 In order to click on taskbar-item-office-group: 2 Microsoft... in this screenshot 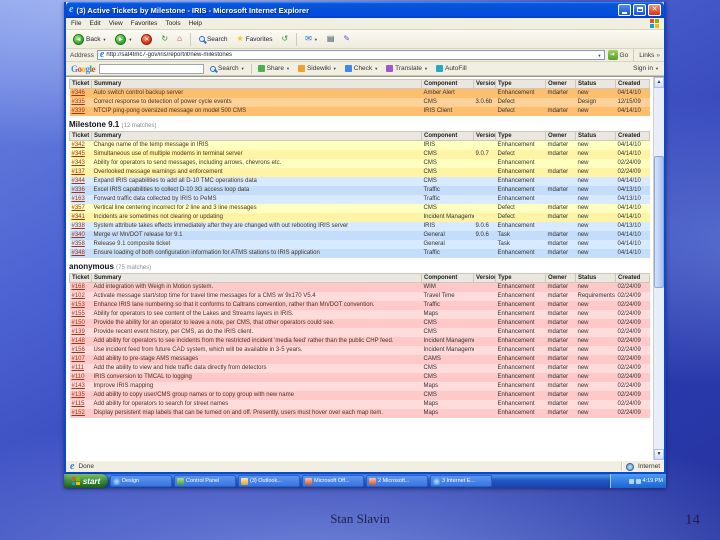, I will do `click(397, 481)`.